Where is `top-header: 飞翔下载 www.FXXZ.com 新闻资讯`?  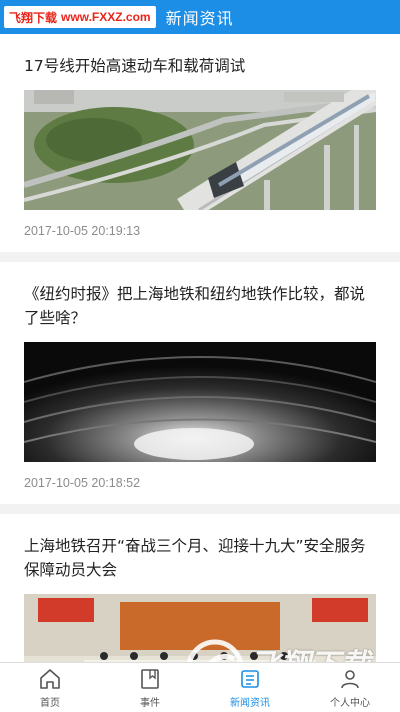 top-header: 飞翔下载 www.FXXZ.com 新闻资讯 is located at coordinates (200, 17).